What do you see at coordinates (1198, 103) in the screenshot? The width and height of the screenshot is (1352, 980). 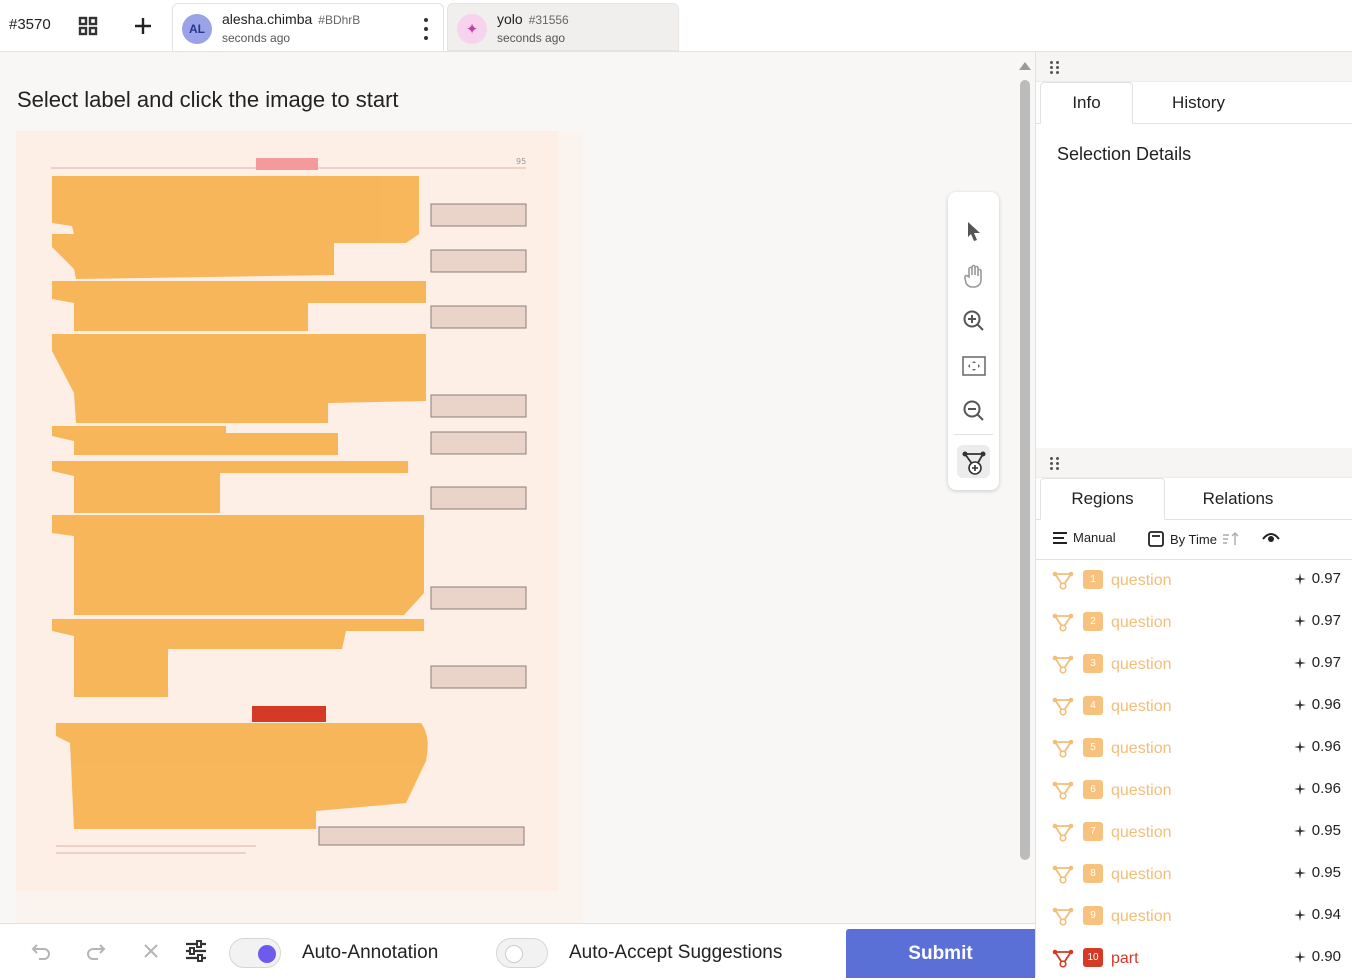 I see `tab-history: History` at bounding box center [1198, 103].